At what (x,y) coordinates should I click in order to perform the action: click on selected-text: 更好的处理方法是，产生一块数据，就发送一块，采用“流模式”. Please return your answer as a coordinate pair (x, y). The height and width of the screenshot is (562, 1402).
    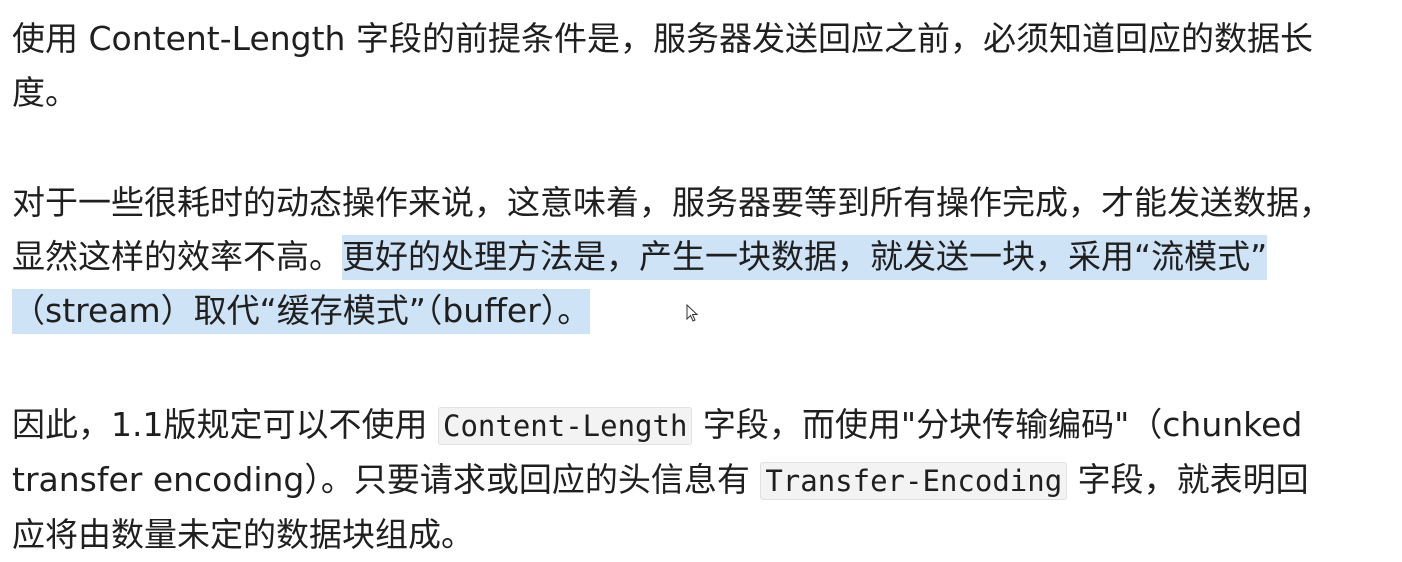
    Looking at the image, I should click on (805, 257).